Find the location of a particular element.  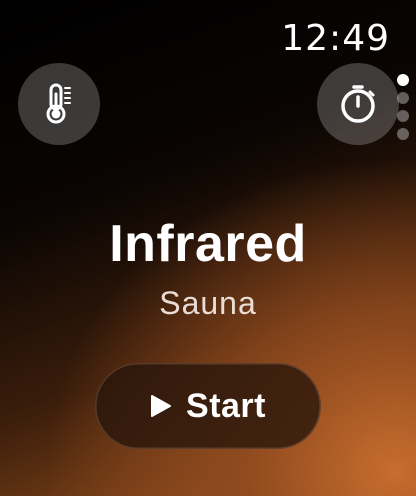

workout-title: Infrared is located at coordinates (208, 244).